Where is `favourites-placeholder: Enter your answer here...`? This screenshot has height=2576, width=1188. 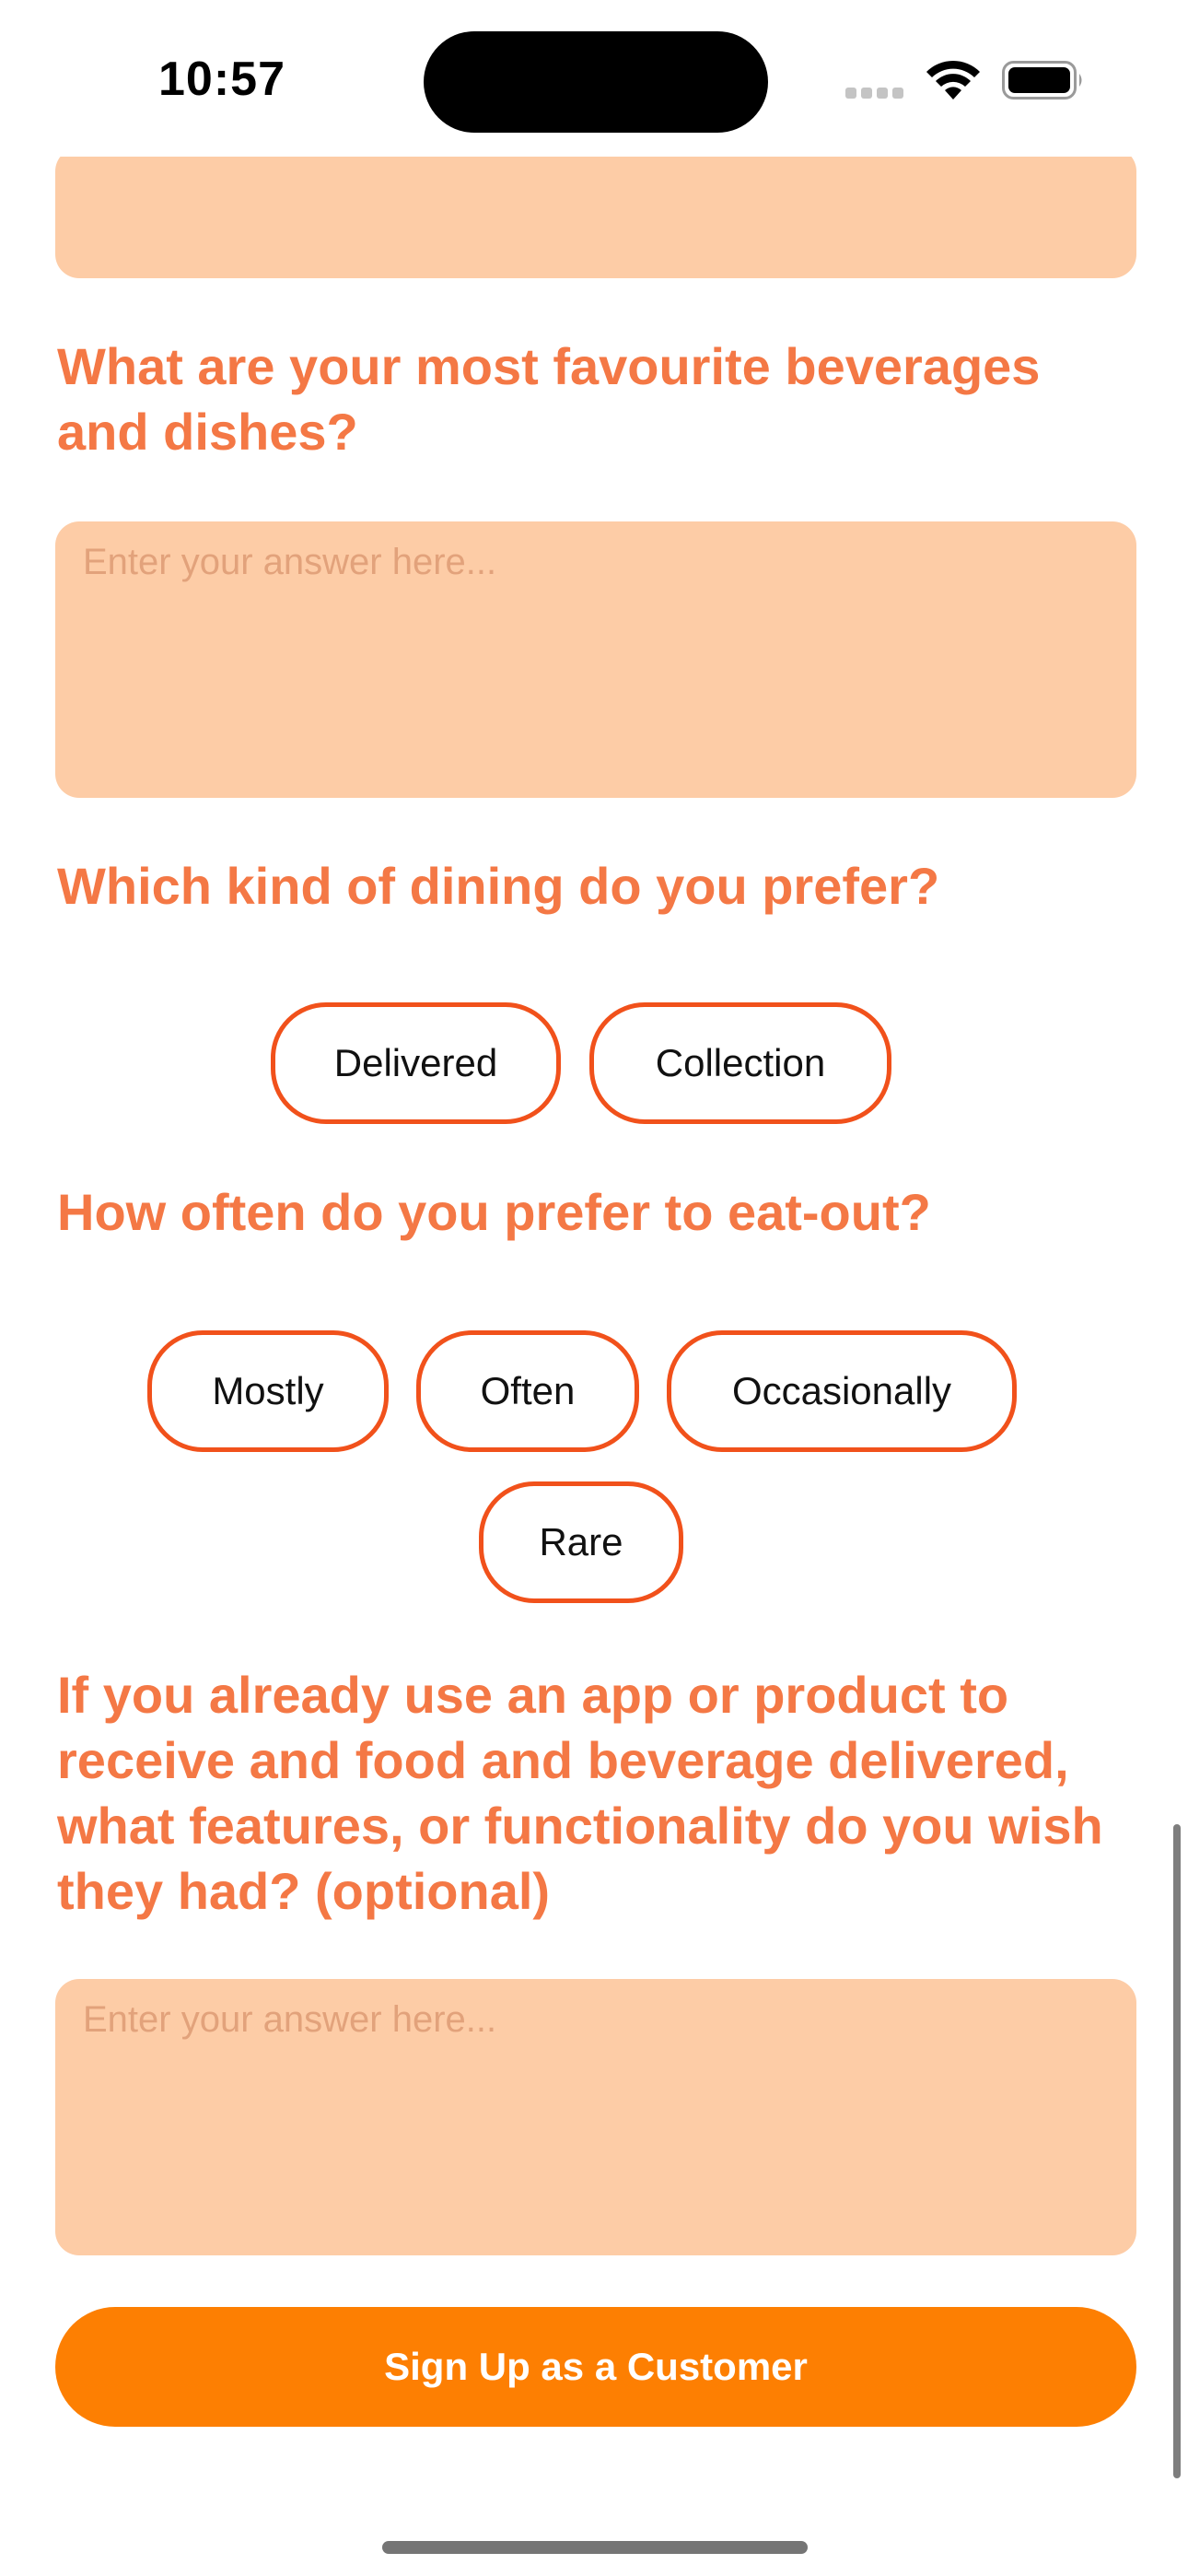 favourites-placeholder: Enter your answer here... is located at coordinates (290, 562).